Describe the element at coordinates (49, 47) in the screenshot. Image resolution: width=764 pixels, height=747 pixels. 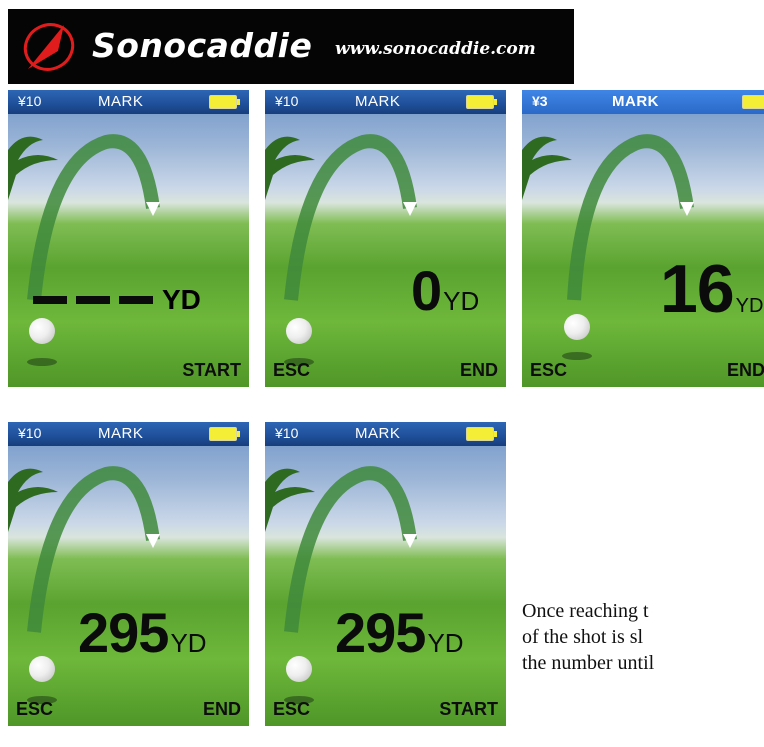
I see `sonocaddie-logo-icon` at that location.